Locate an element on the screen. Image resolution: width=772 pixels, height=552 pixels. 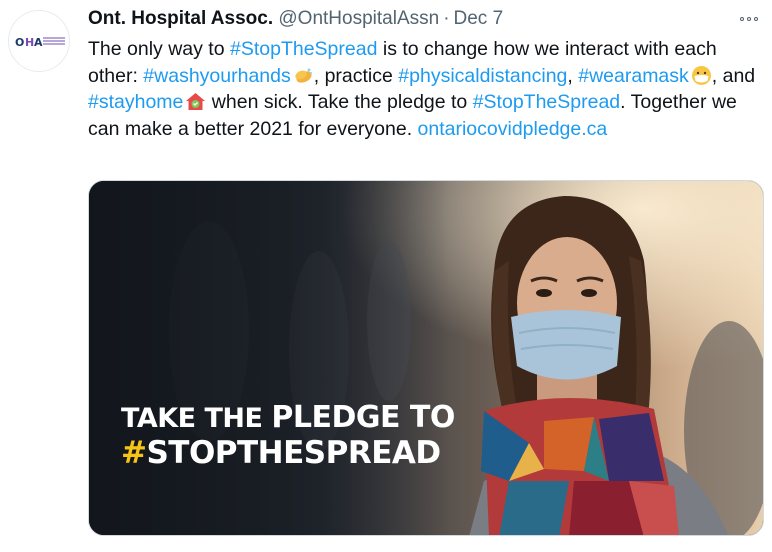
author-handle: @OntHospitalAssn is located at coordinates (358, 18).